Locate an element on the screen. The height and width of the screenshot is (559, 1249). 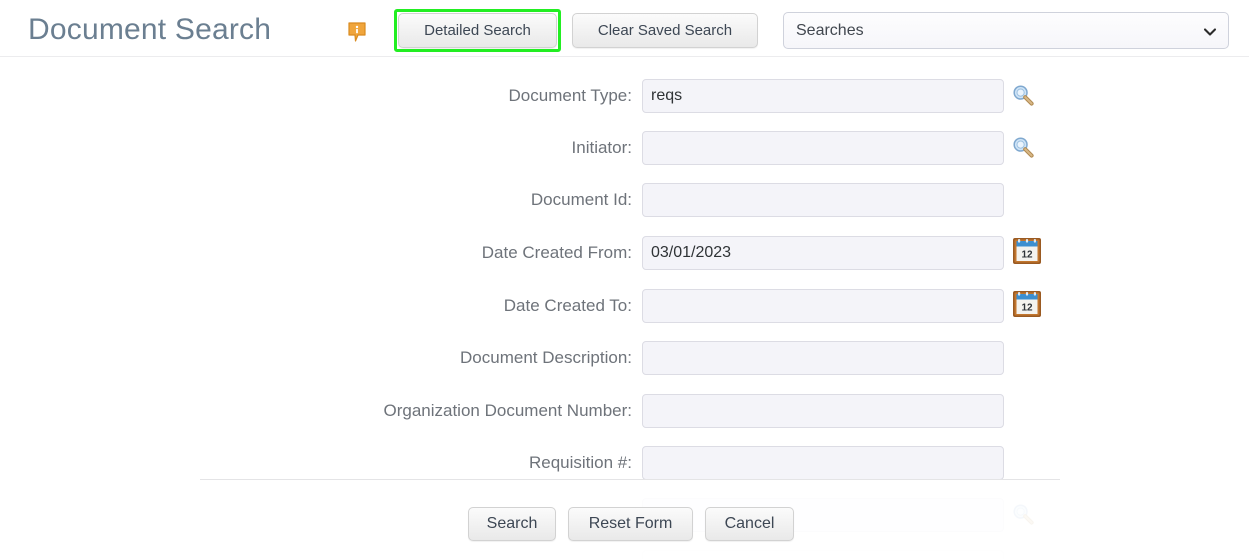
field-label: Document Id: is located at coordinates (581, 199).